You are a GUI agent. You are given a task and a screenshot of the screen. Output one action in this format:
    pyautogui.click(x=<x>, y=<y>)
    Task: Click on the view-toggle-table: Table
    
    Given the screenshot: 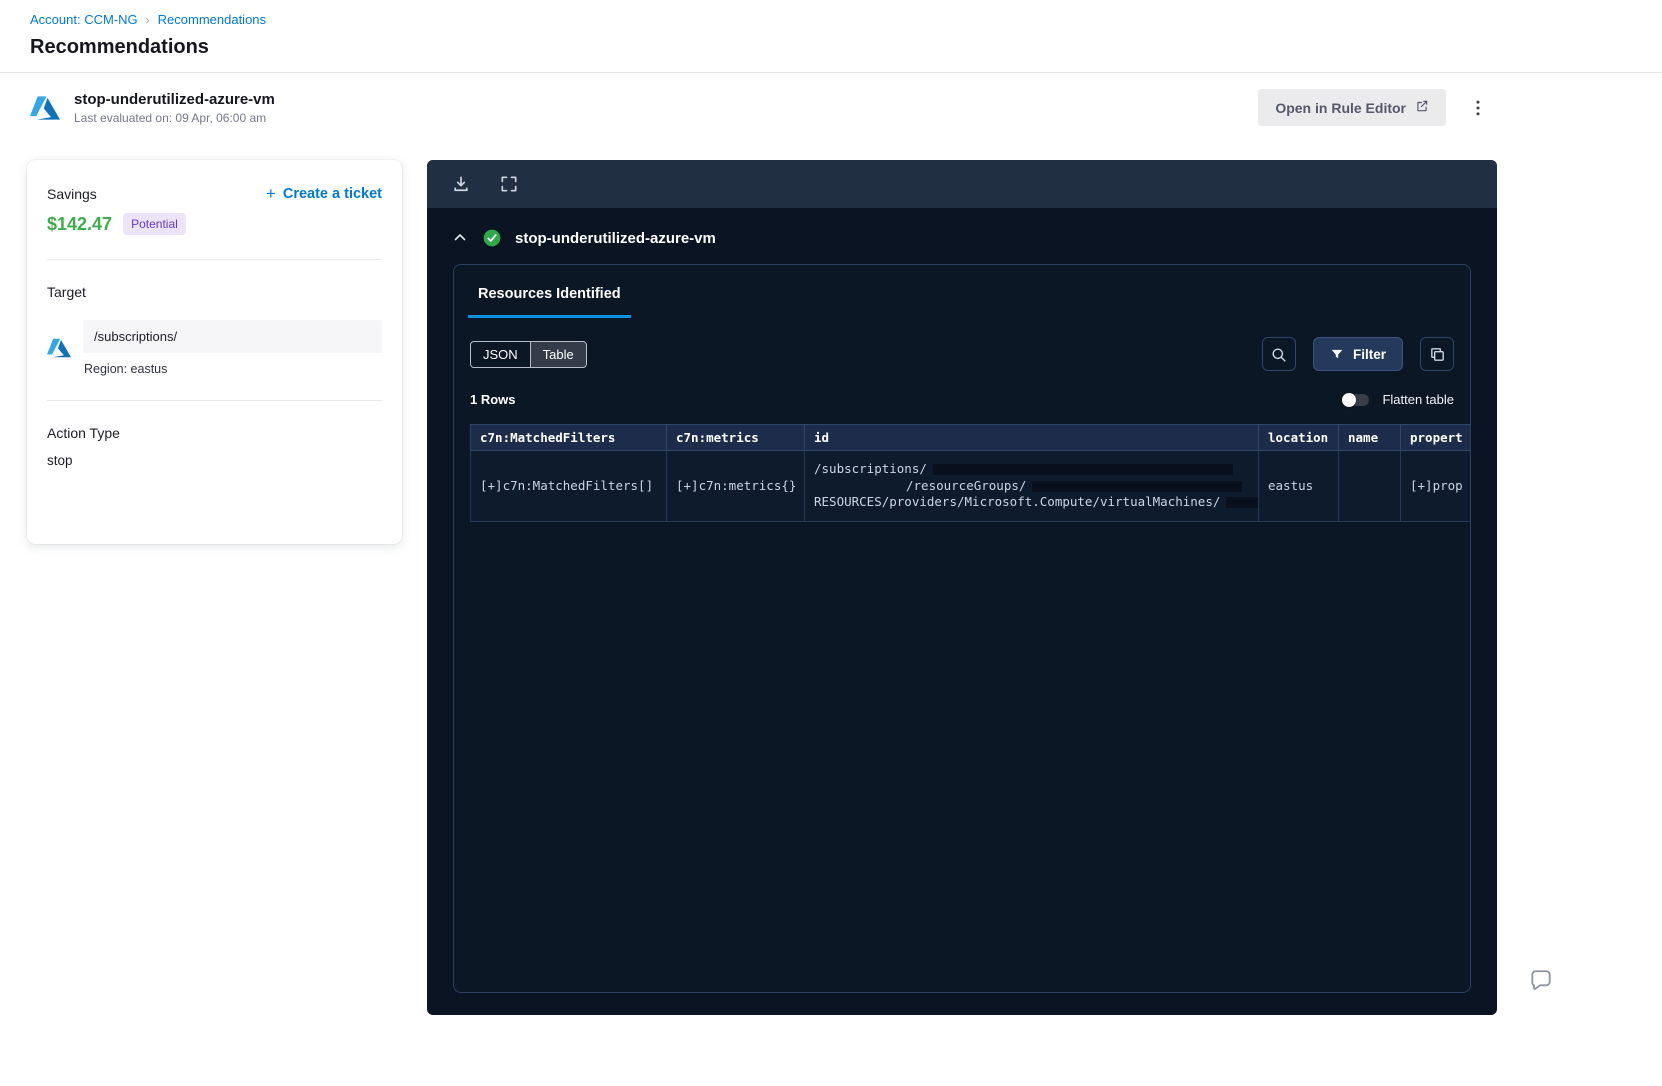 What is the action you would take?
    pyautogui.click(x=557, y=354)
    